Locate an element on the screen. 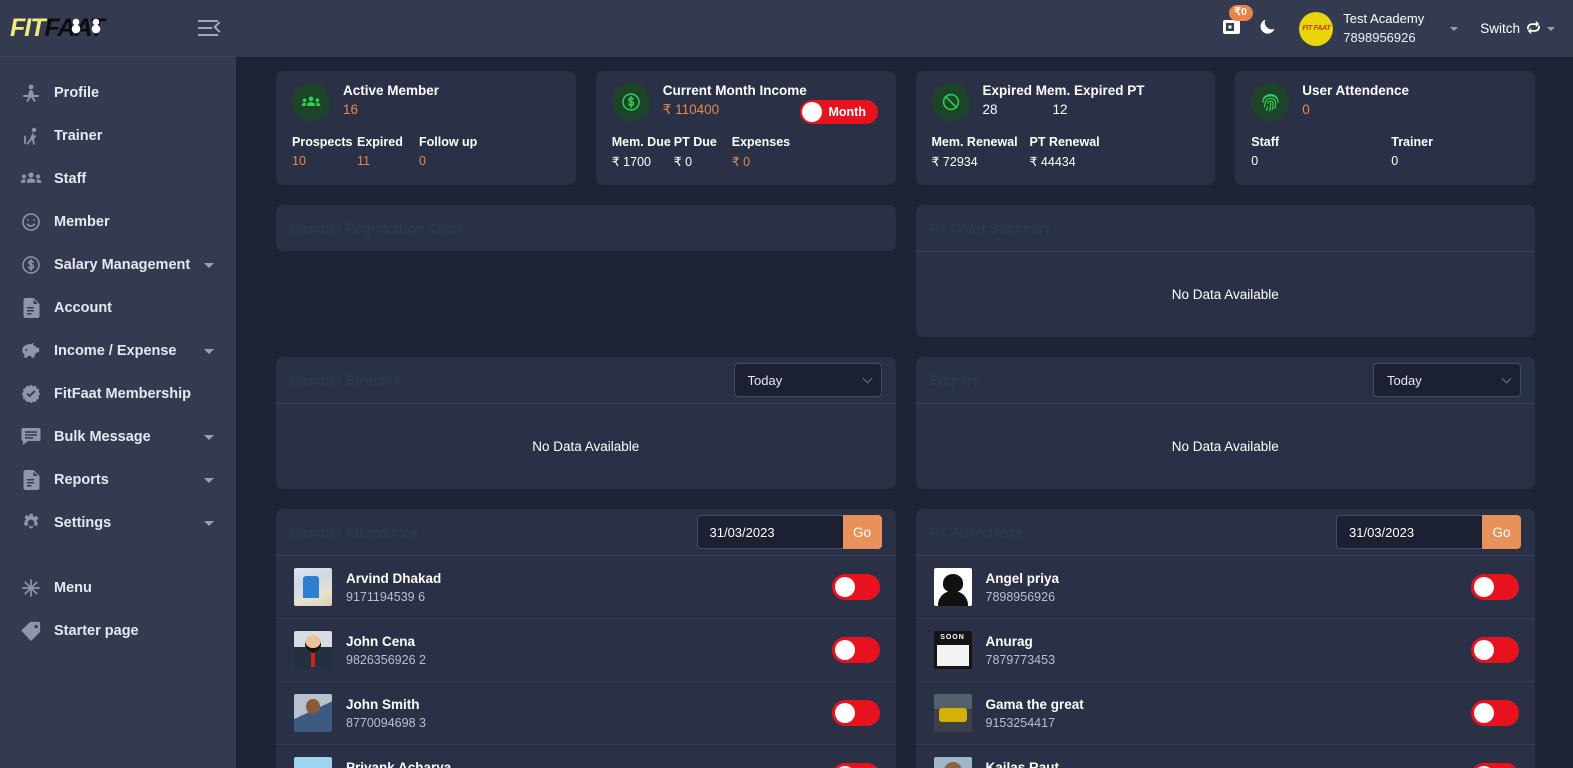 This screenshot has width=1573, height=768. chevron-down-icon is located at coordinates (209, 351).